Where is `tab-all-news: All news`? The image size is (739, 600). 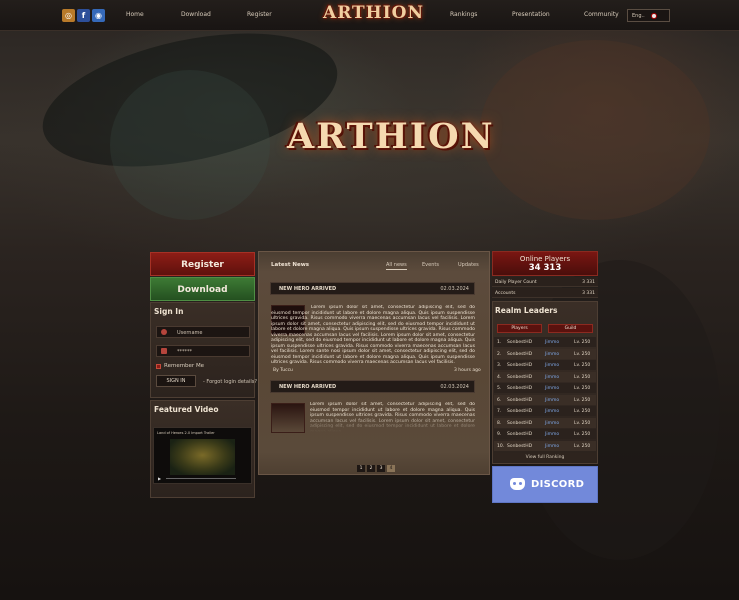
tab-all-news: All news is located at coordinates (396, 266).